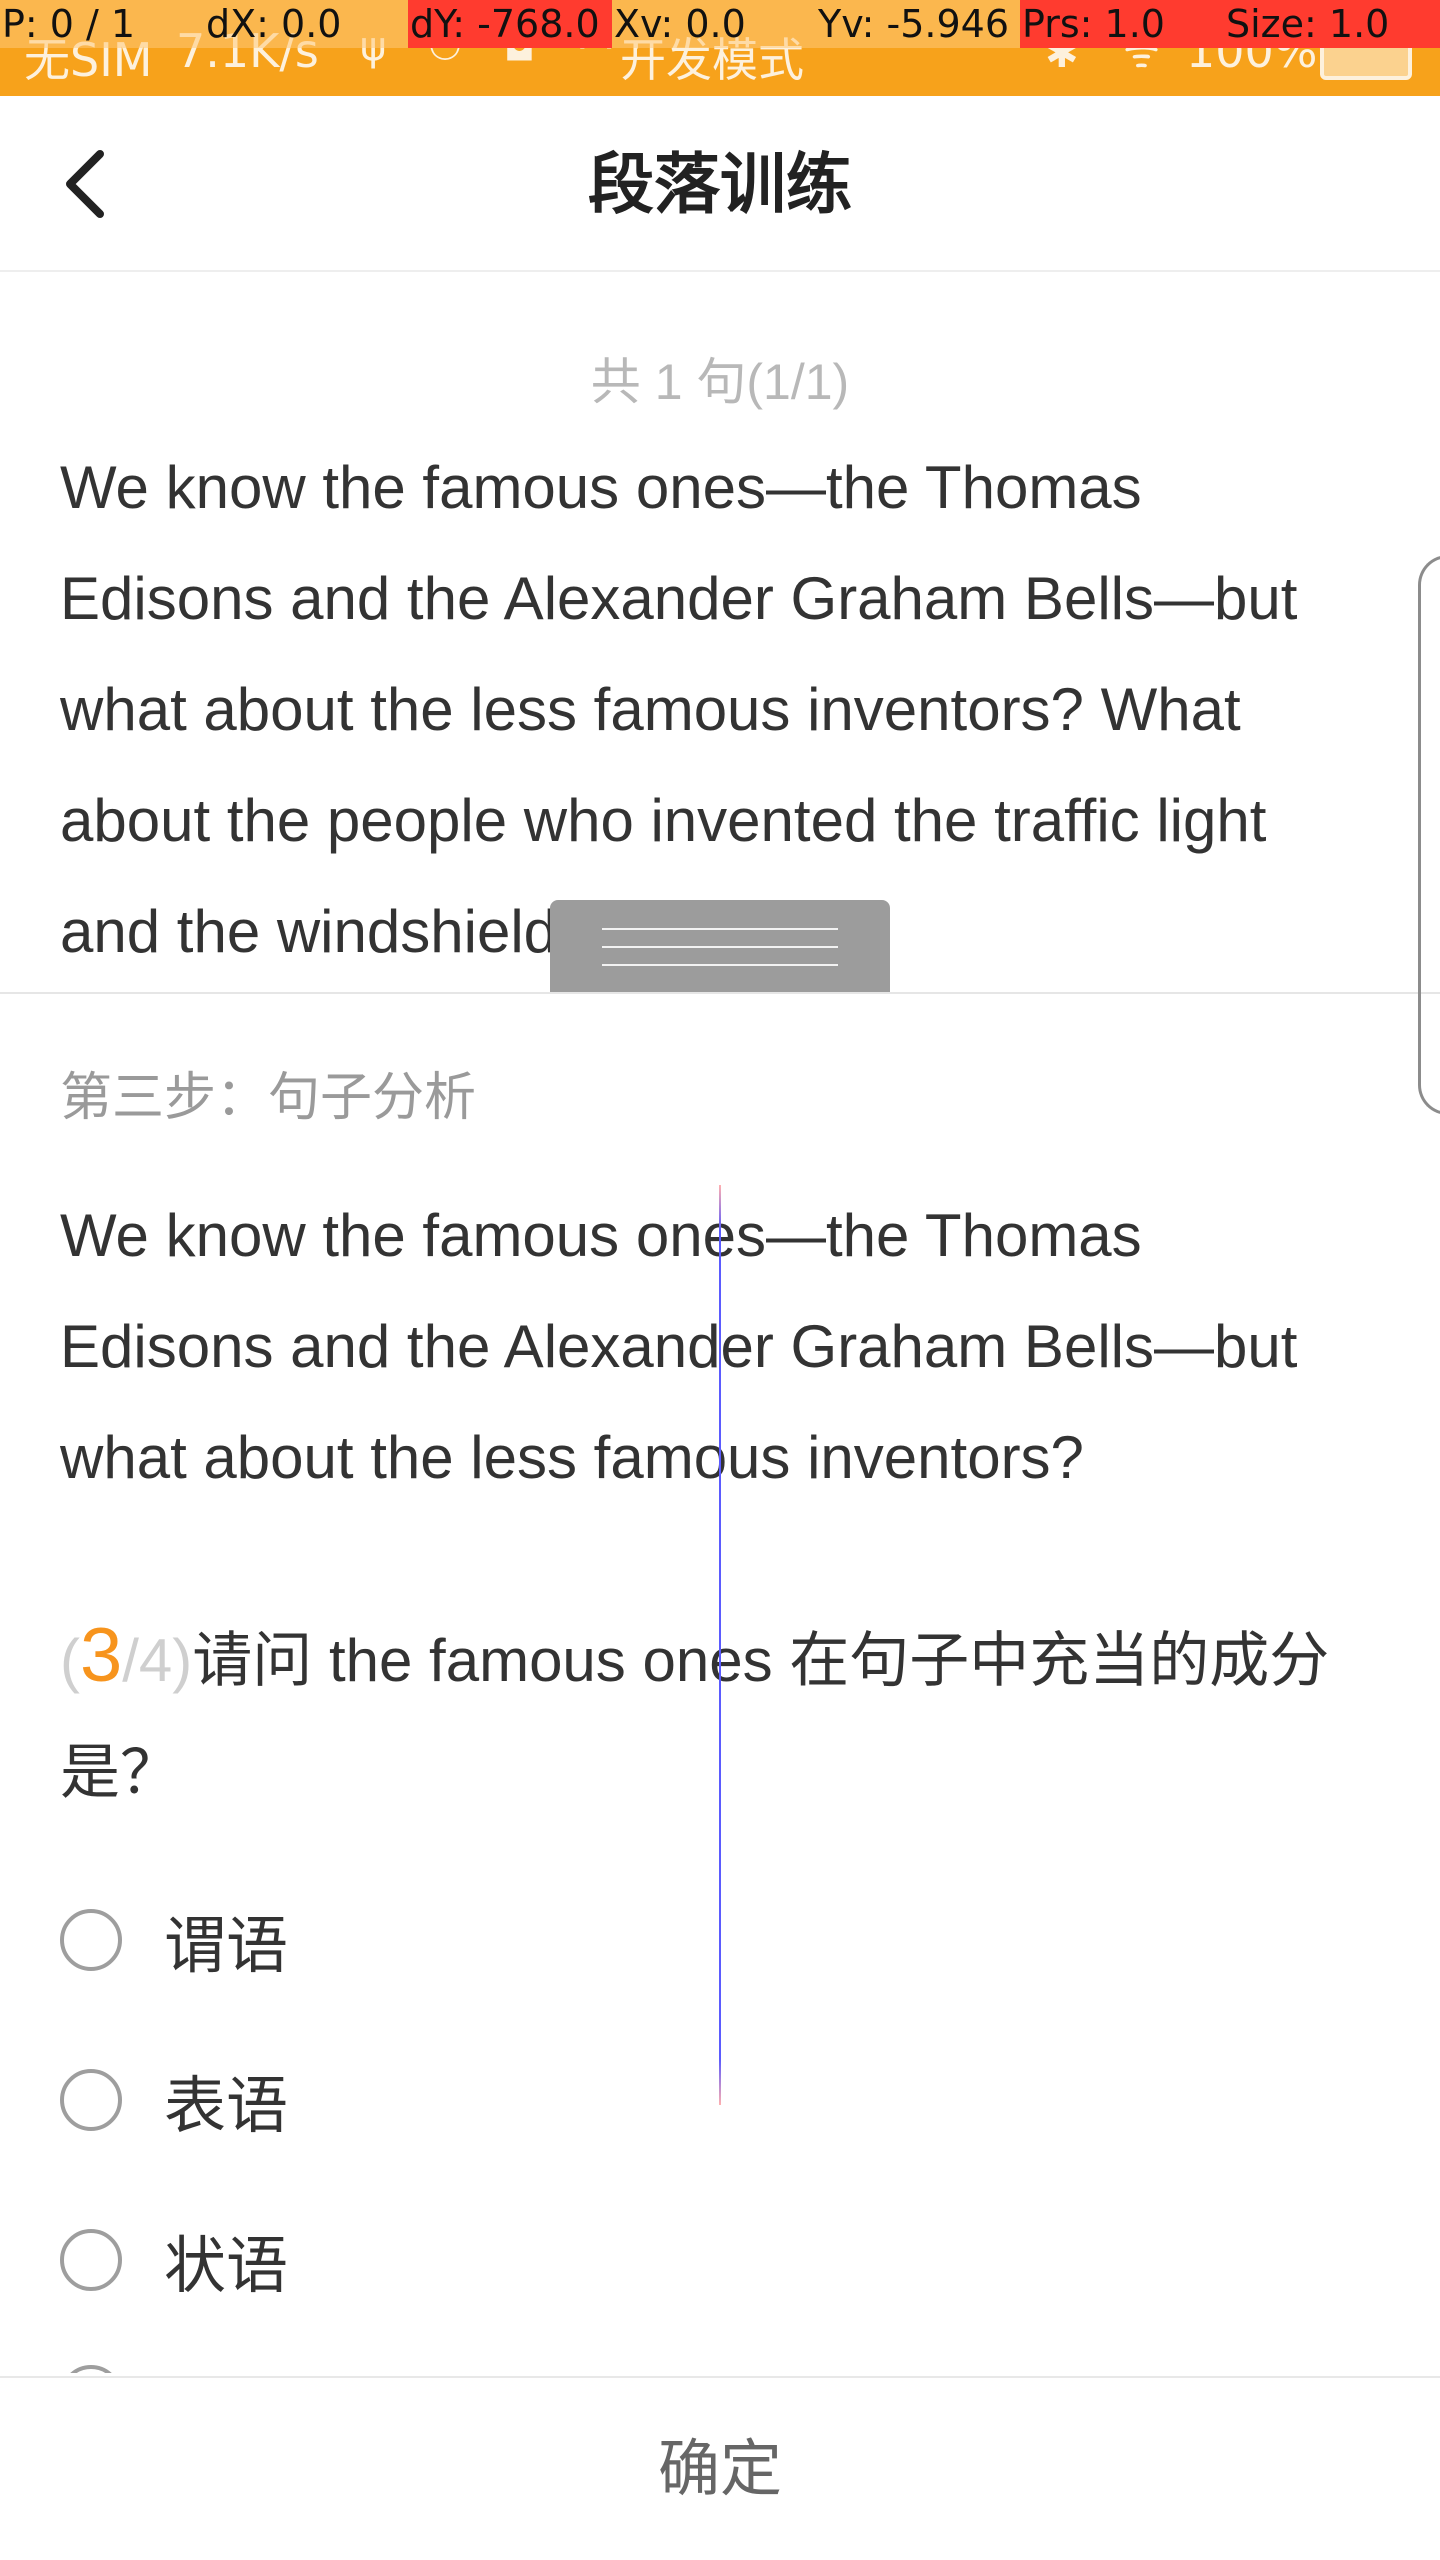 The width and height of the screenshot is (1440, 2560). Describe the element at coordinates (1122, 24) in the screenshot. I see `overlay-pressure: Prs: 1.0` at that location.